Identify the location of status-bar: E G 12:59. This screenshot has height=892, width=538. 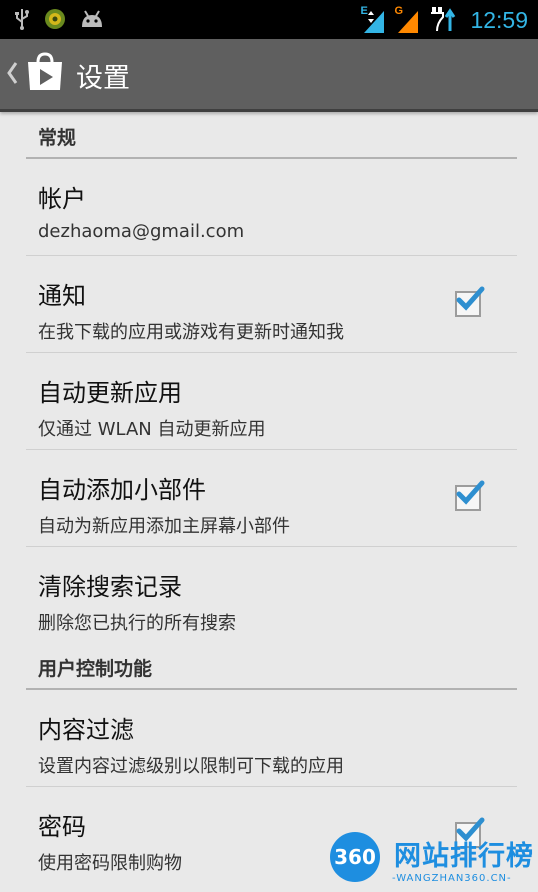
(269, 19).